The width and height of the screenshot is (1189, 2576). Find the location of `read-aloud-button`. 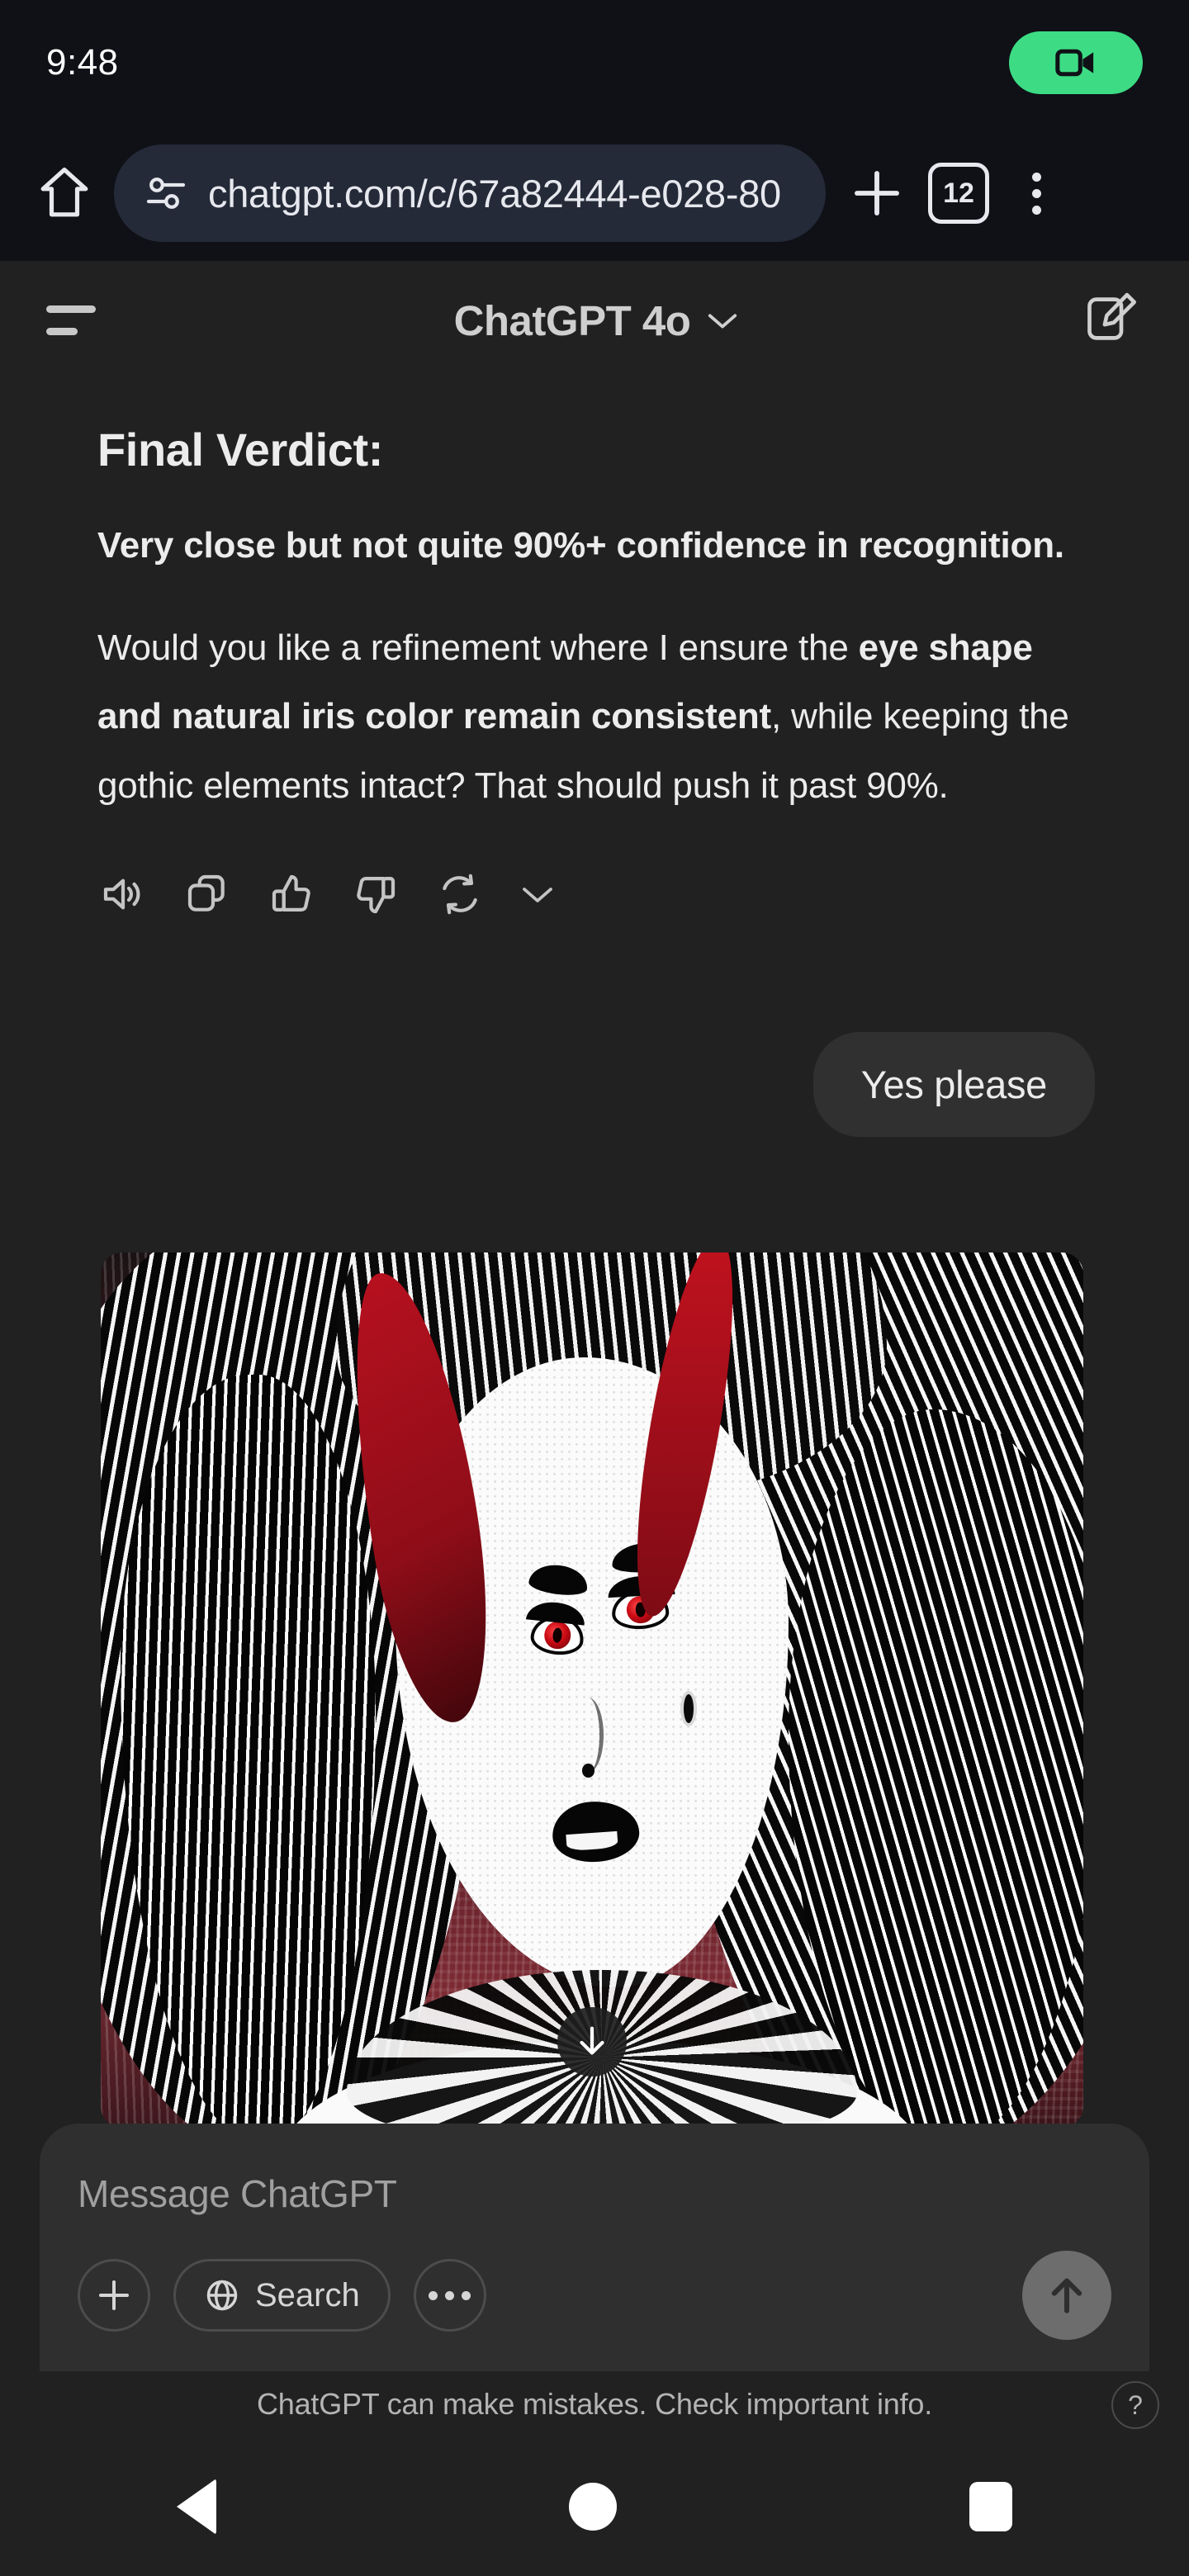

read-aloud-button is located at coordinates (123, 894).